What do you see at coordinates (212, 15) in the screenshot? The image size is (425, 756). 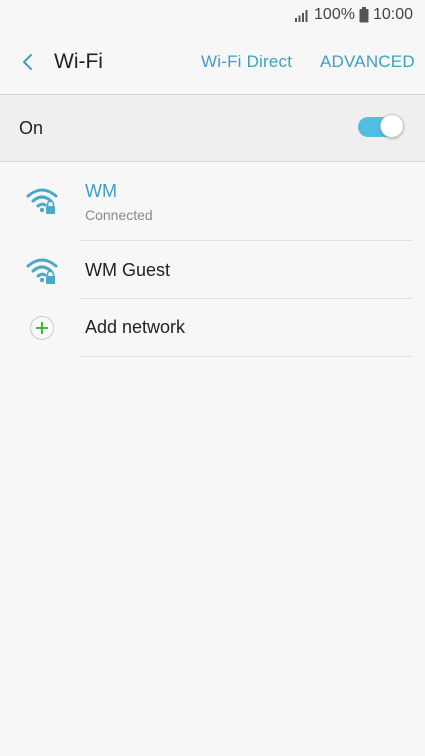 I see `status-bar: 100% 10:00` at bounding box center [212, 15].